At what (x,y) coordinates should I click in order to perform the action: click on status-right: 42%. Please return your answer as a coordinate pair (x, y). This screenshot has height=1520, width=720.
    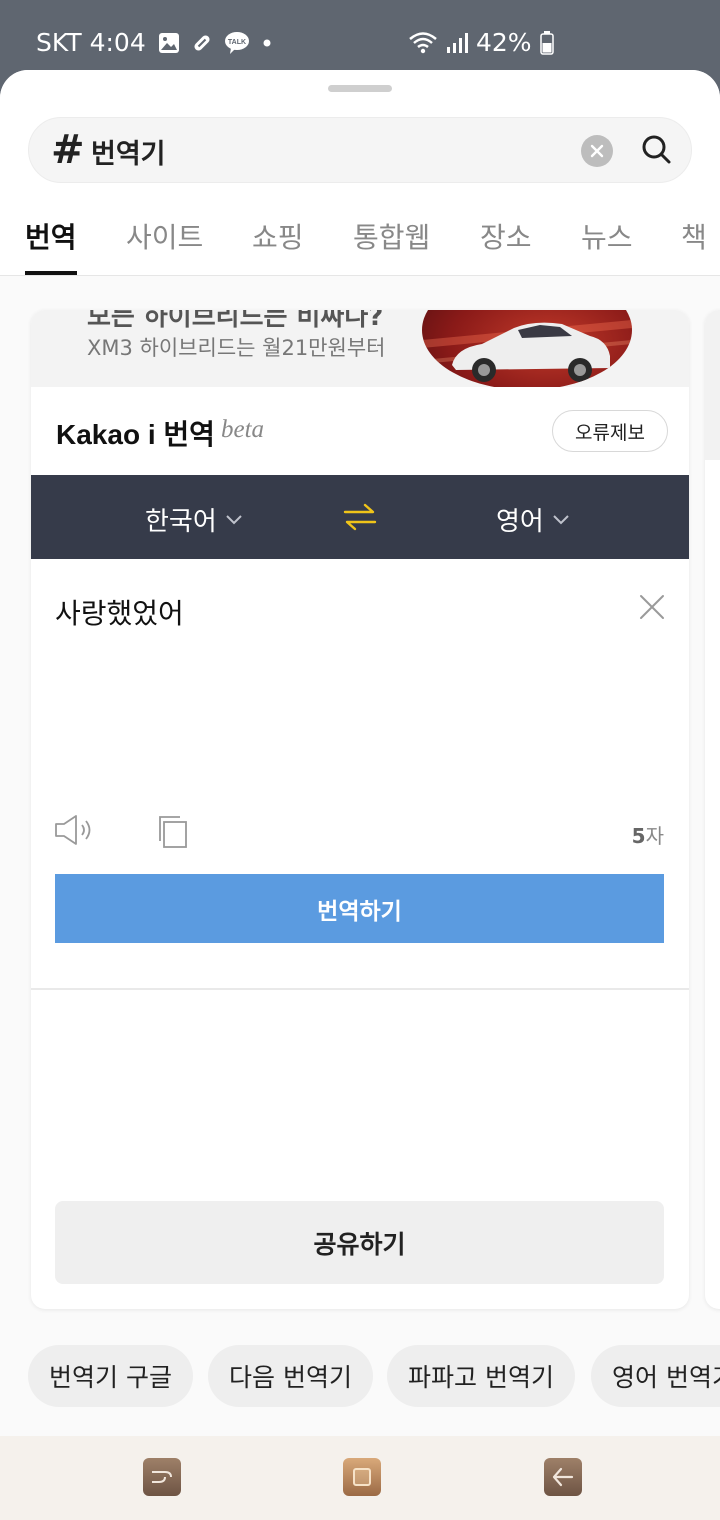
    Looking at the image, I should click on (481, 42).